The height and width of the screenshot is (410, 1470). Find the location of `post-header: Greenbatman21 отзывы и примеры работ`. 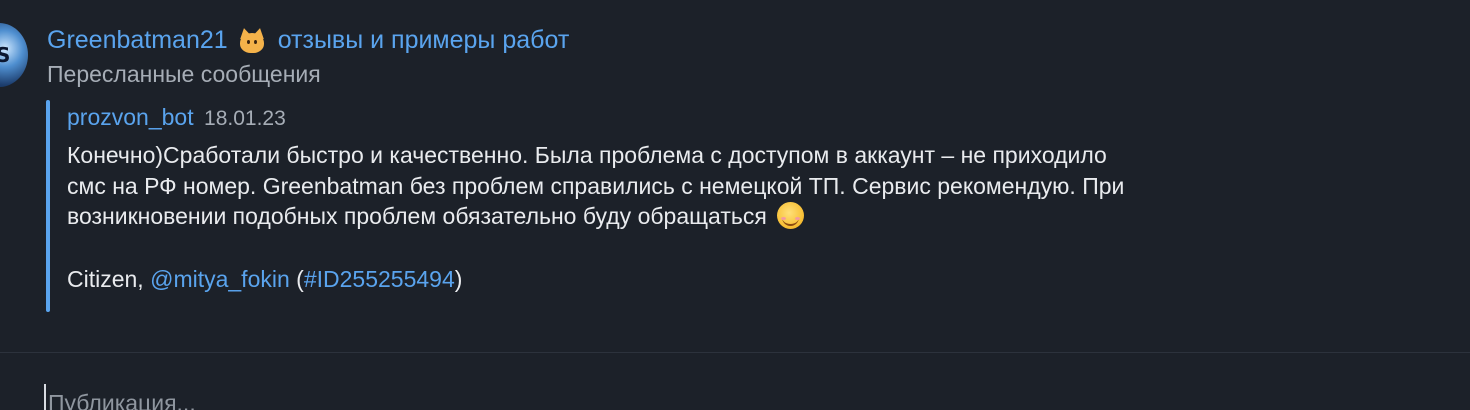

post-header: Greenbatman21 отзывы и примеры работ is located at coordinates (308, 40).